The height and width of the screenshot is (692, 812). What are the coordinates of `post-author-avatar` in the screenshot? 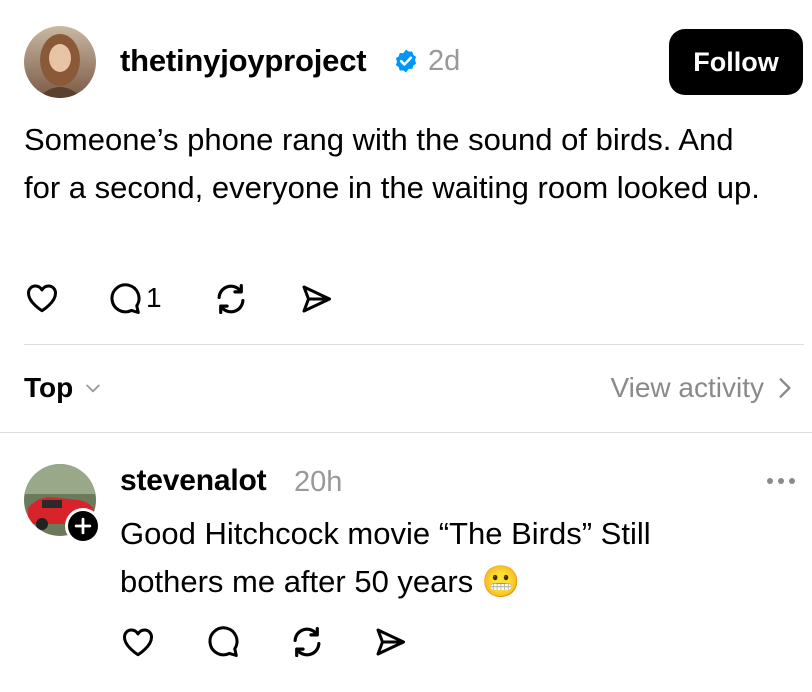 It's located at (60, 62).